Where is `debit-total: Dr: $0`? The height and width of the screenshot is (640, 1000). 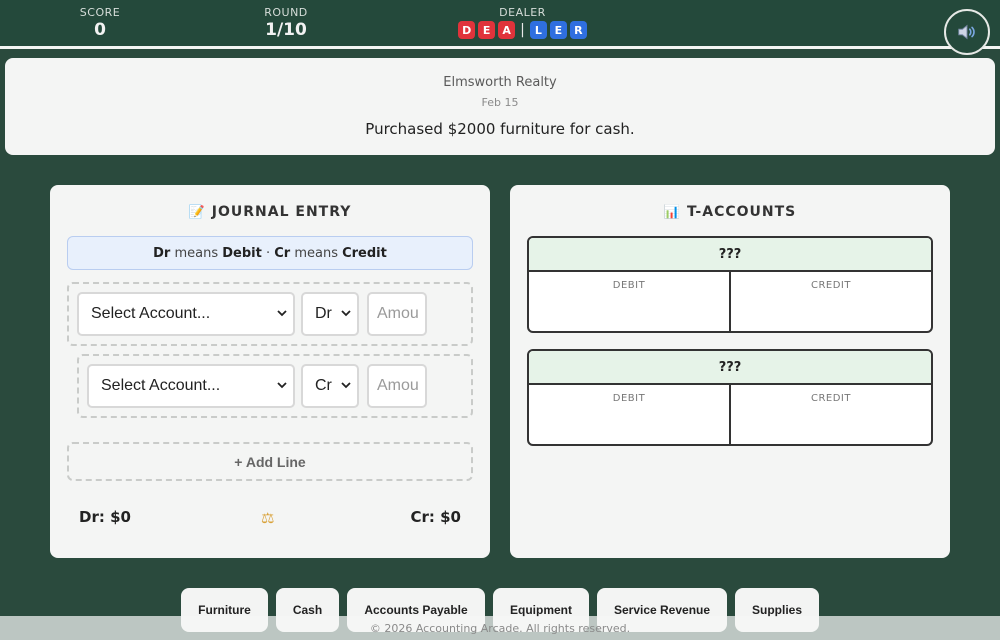
debit-total: Dr: $0 is located at coordinates (105, 517).